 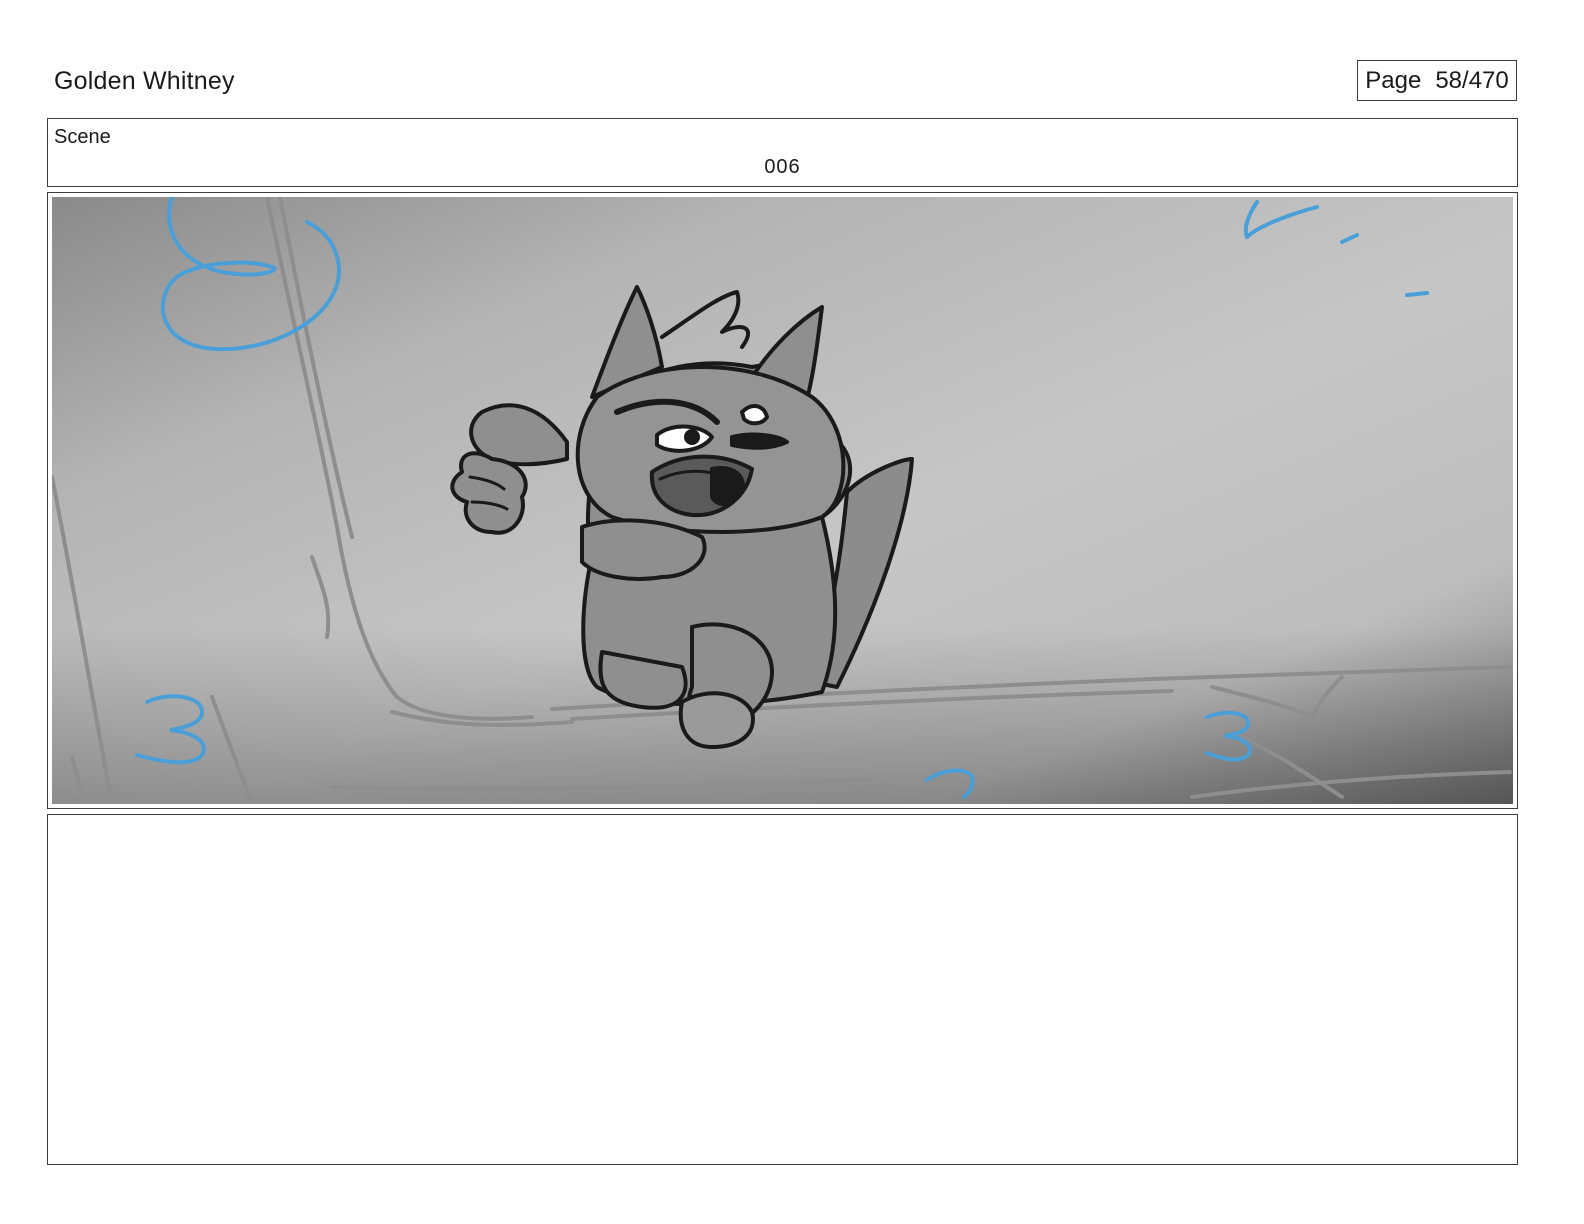 I want to click on page-label: Page, so click(x=1393, y=80).